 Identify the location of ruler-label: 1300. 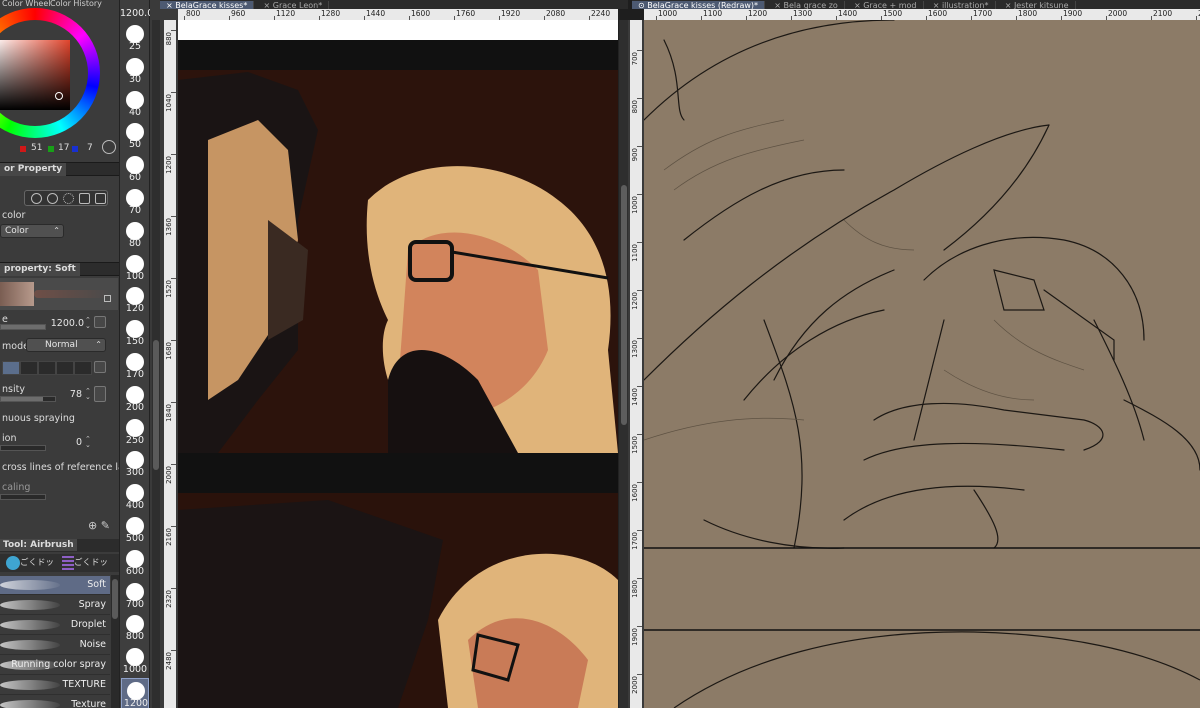
(635, 349).